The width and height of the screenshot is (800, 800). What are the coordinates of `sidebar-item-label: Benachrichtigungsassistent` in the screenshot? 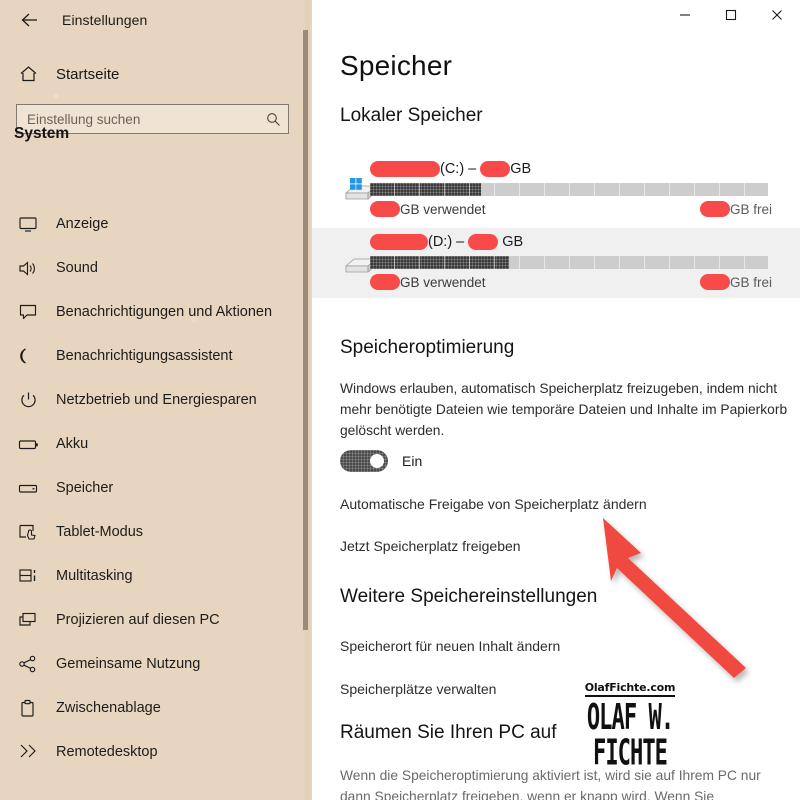 It's located at (144, 356).